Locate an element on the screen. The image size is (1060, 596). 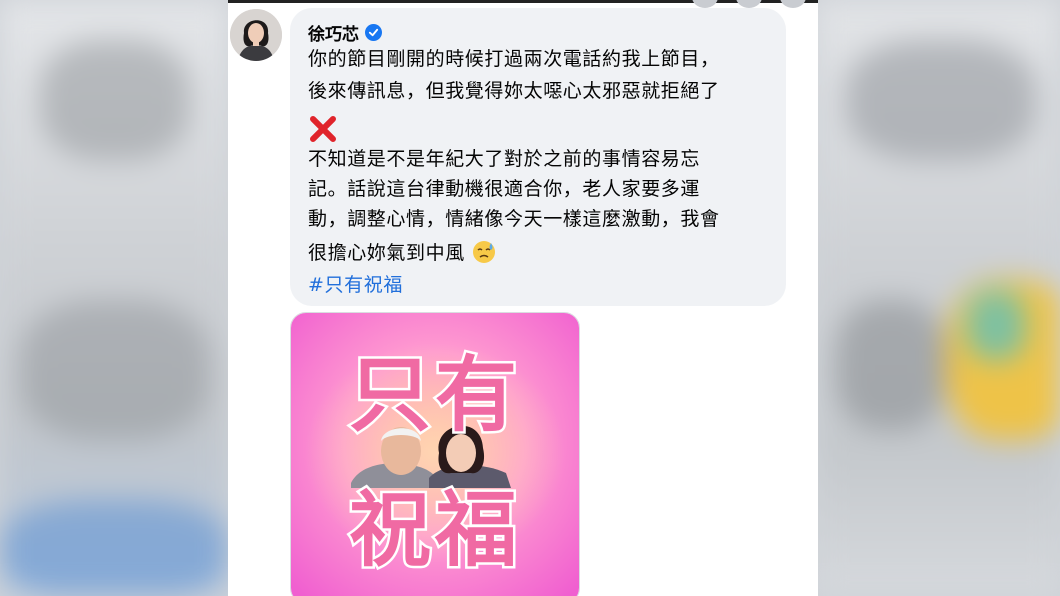
attached-image: 只有 祝福 is located at coordinates (435, 454).